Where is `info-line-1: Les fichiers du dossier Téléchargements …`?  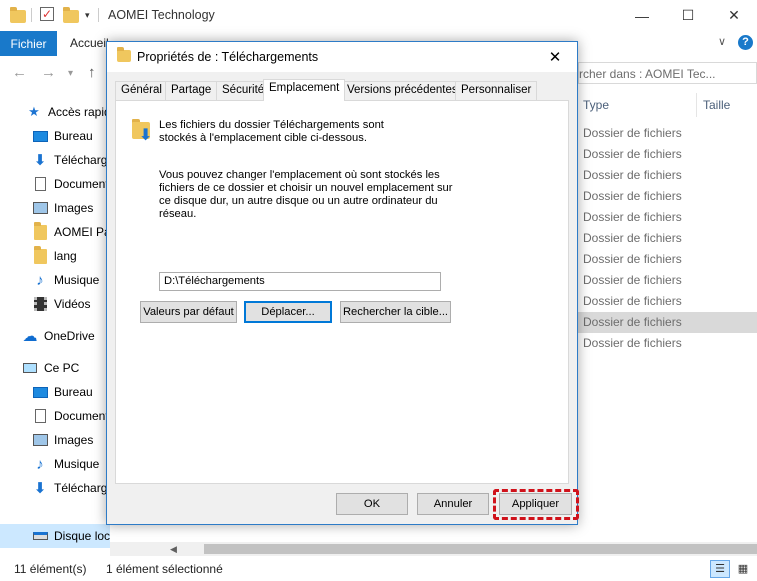
info-line-1: Les fichiers du dossier Téléchargements … is located at coordinates (271, 125).